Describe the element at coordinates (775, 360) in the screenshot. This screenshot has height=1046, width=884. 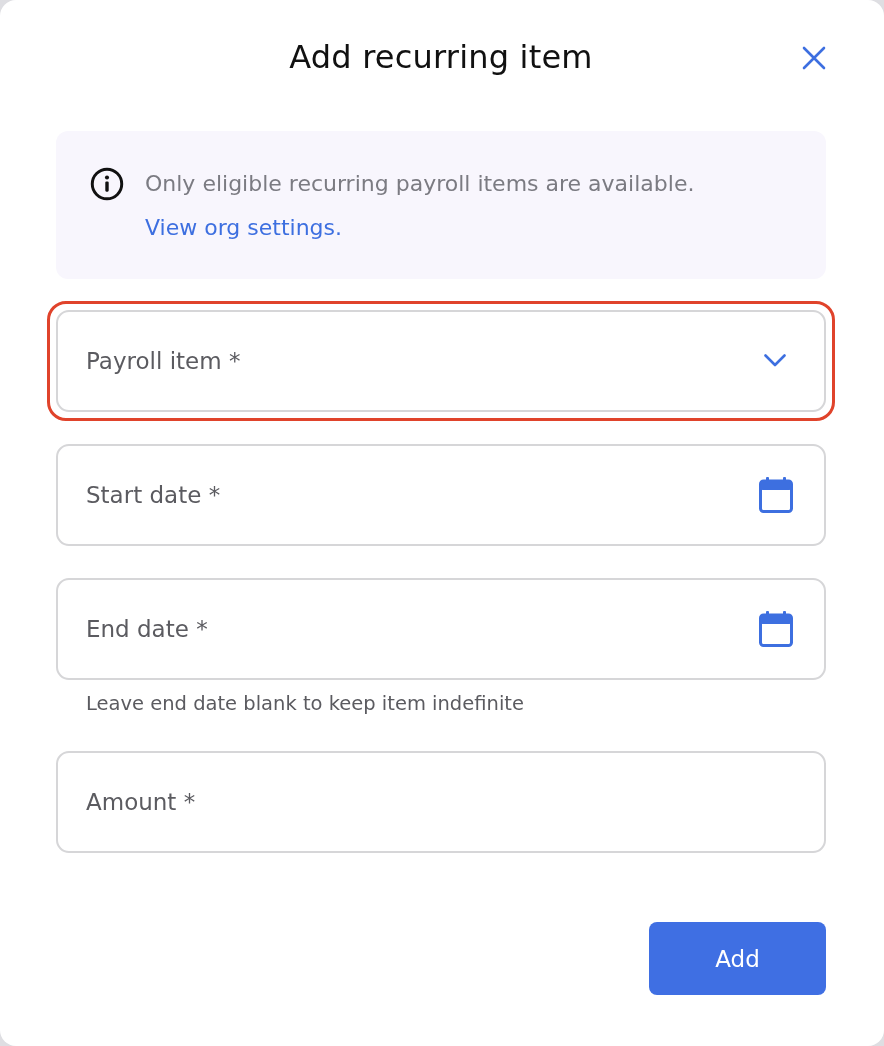
I see `chevron-down-icon` at that location.